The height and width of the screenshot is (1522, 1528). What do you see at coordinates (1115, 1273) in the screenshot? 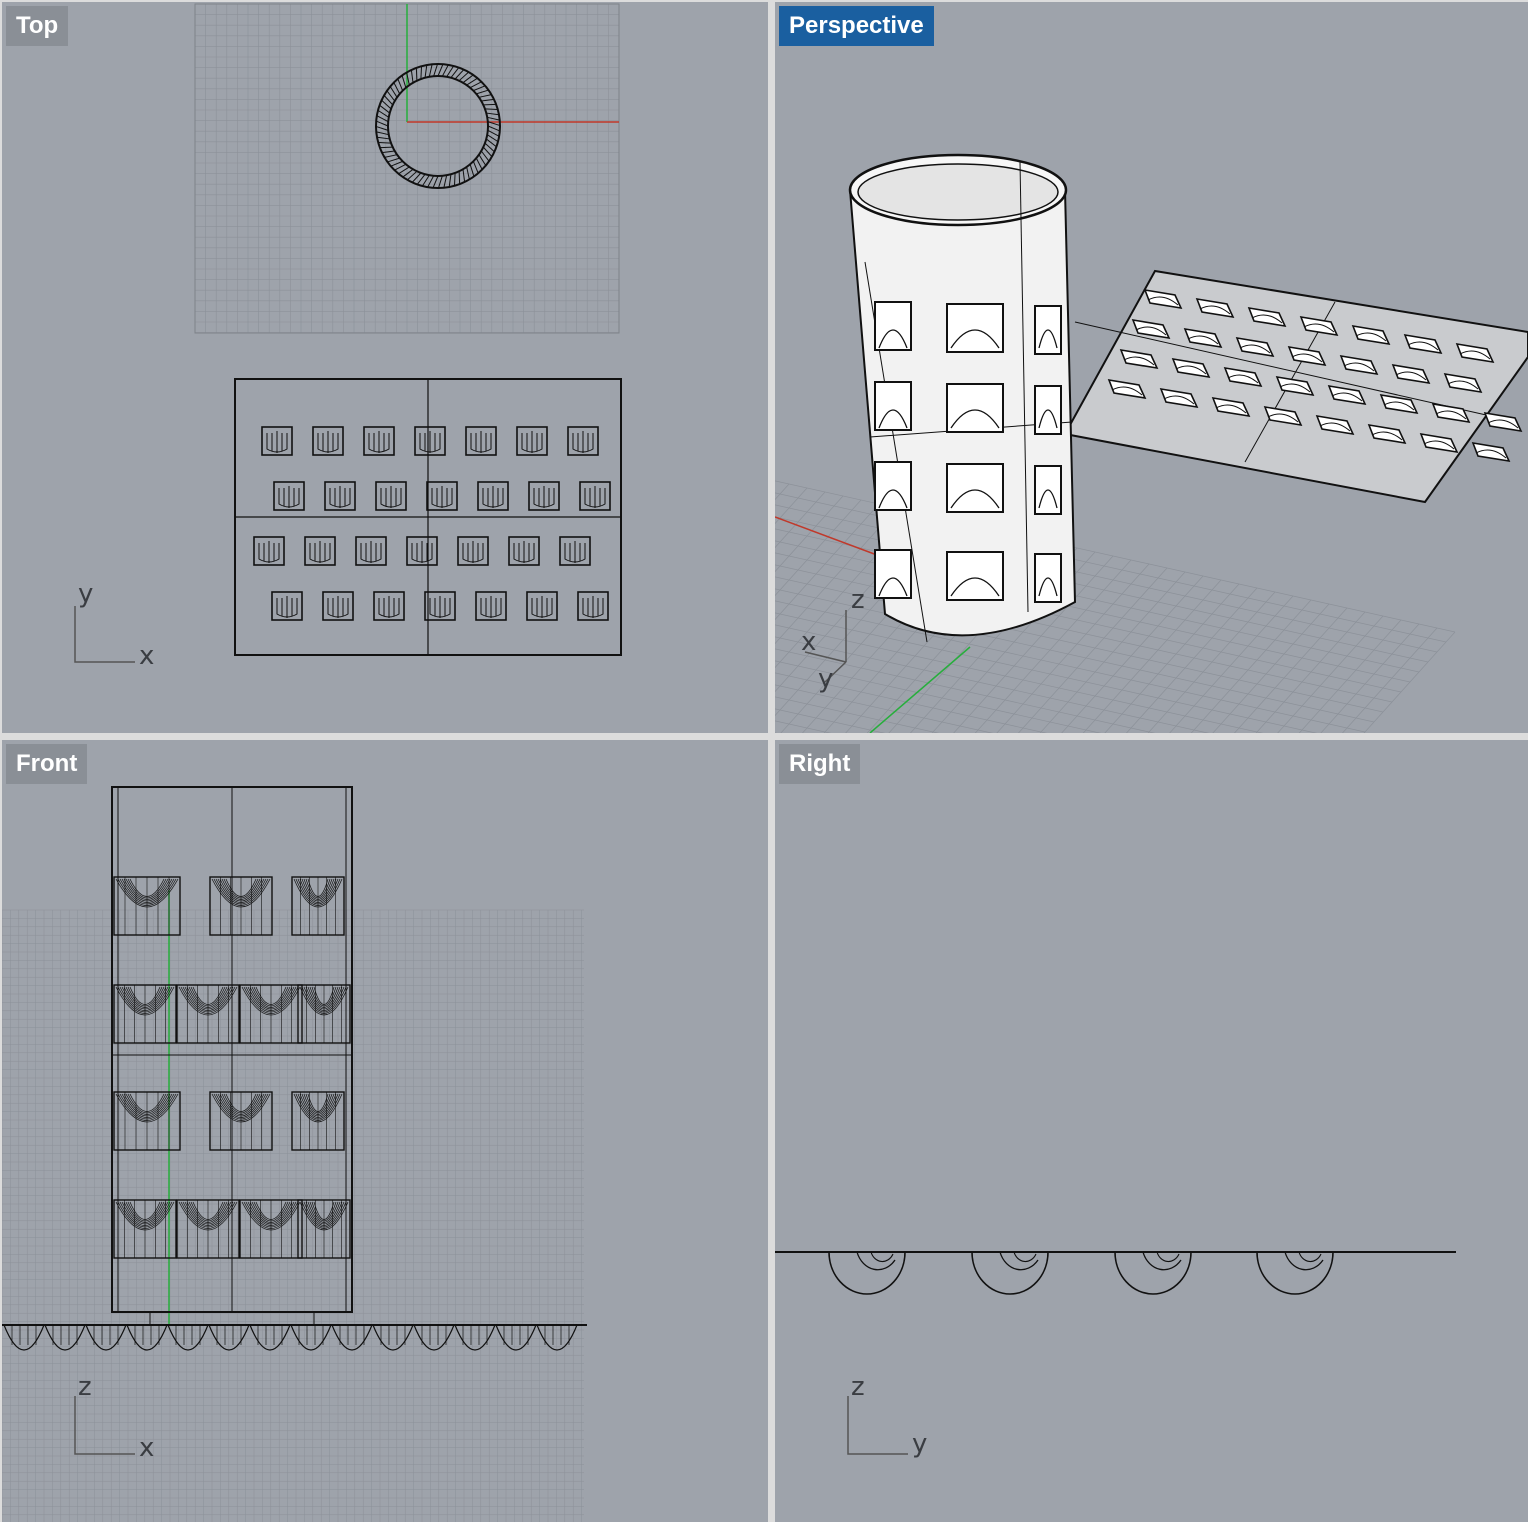
I see `flat-panel-right-view` at bounding box center [1115, 1273].